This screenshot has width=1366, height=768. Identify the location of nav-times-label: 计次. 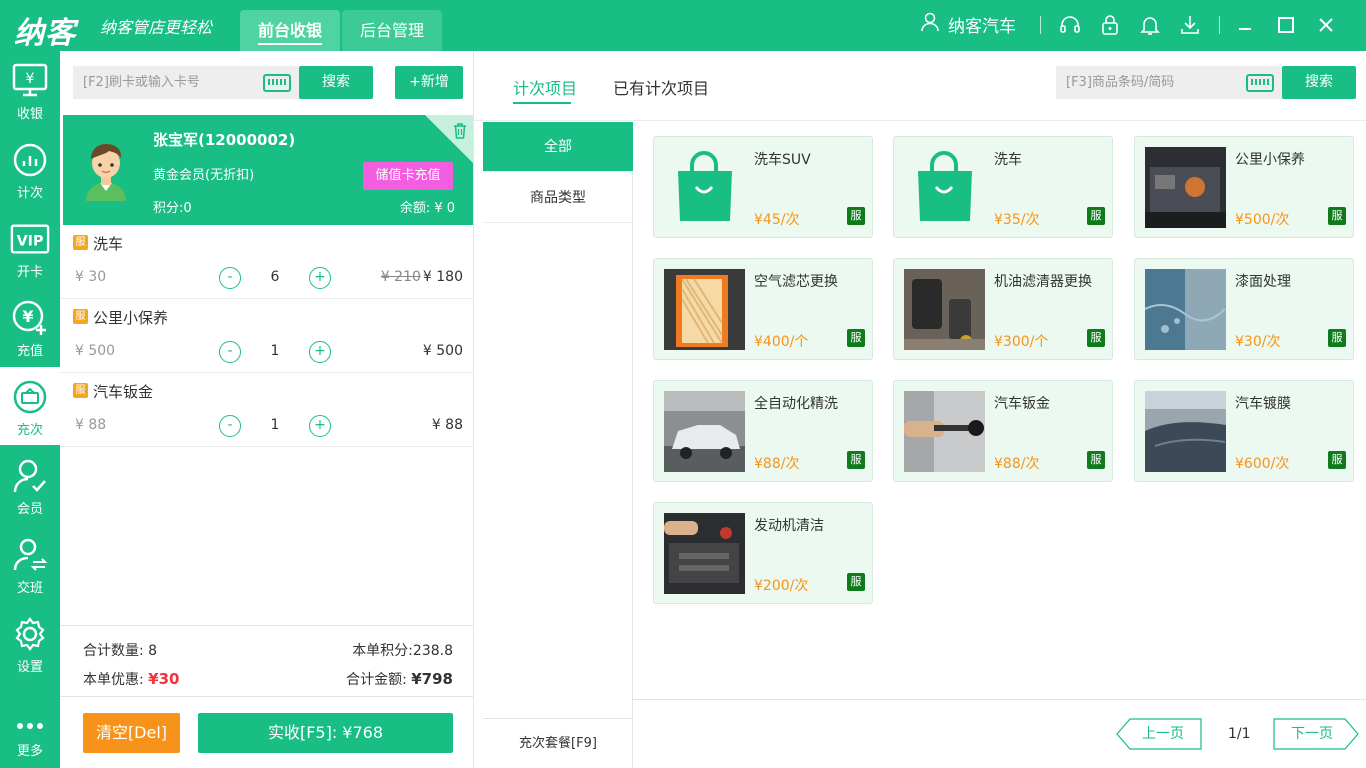
(29, 193).